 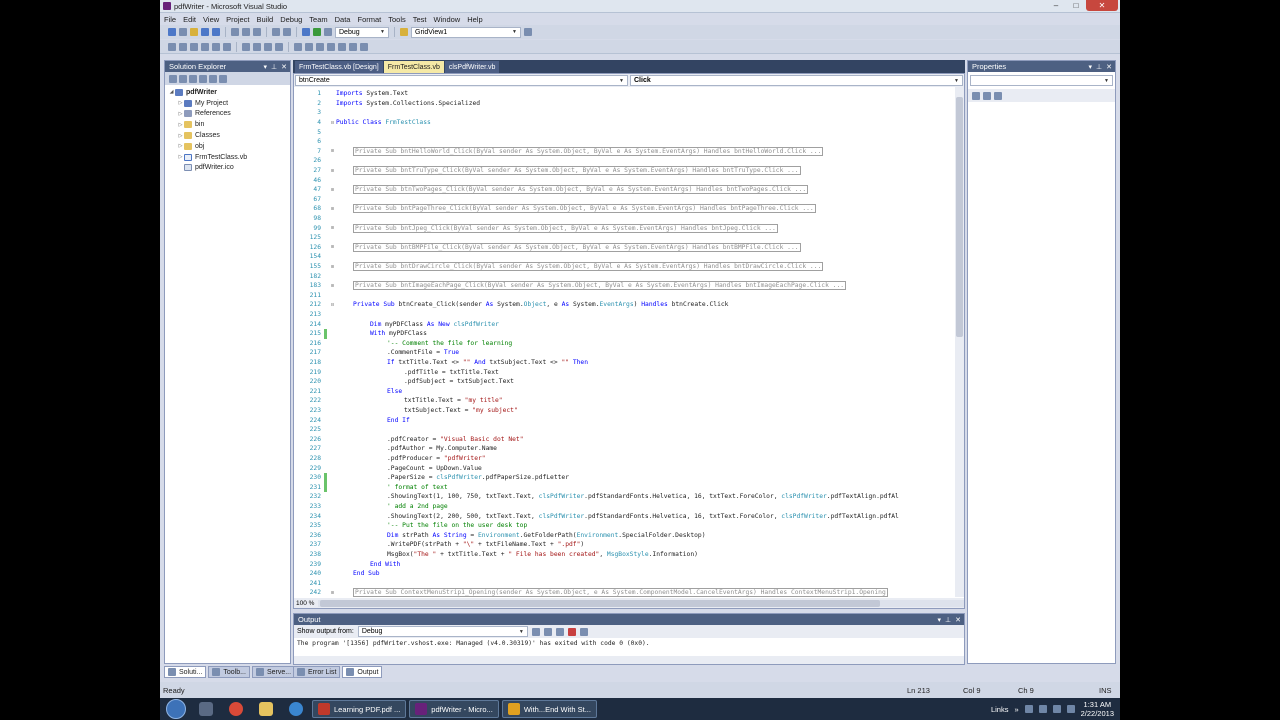 I want to click on code-line: 214 Dim myPDFClass As New clsPdfWriter, so click(x=624, y=324).